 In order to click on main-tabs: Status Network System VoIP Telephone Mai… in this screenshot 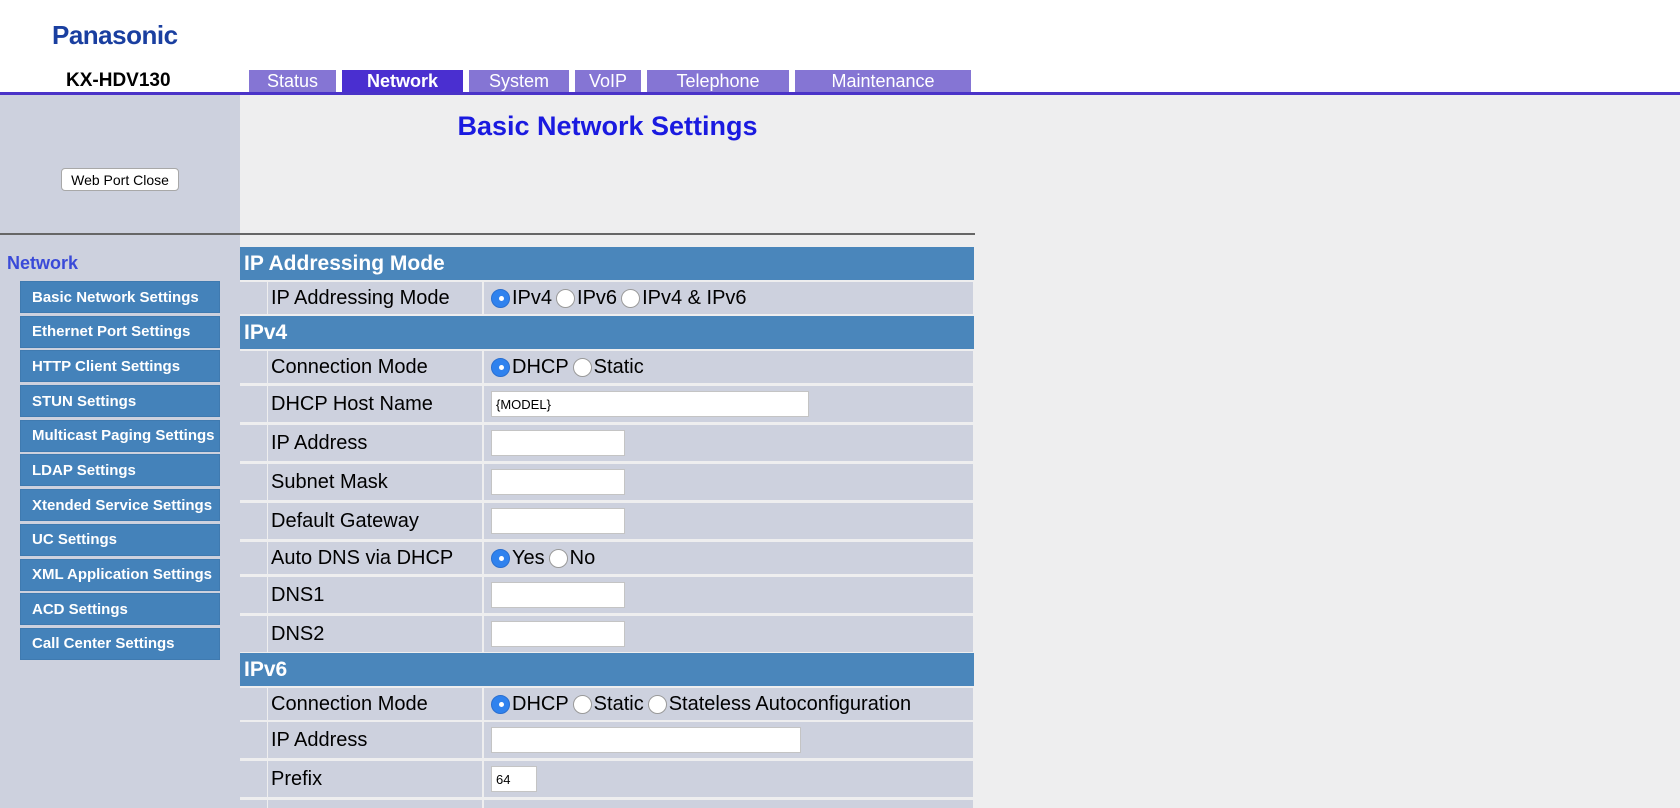, I will do `click(613, 81)`.